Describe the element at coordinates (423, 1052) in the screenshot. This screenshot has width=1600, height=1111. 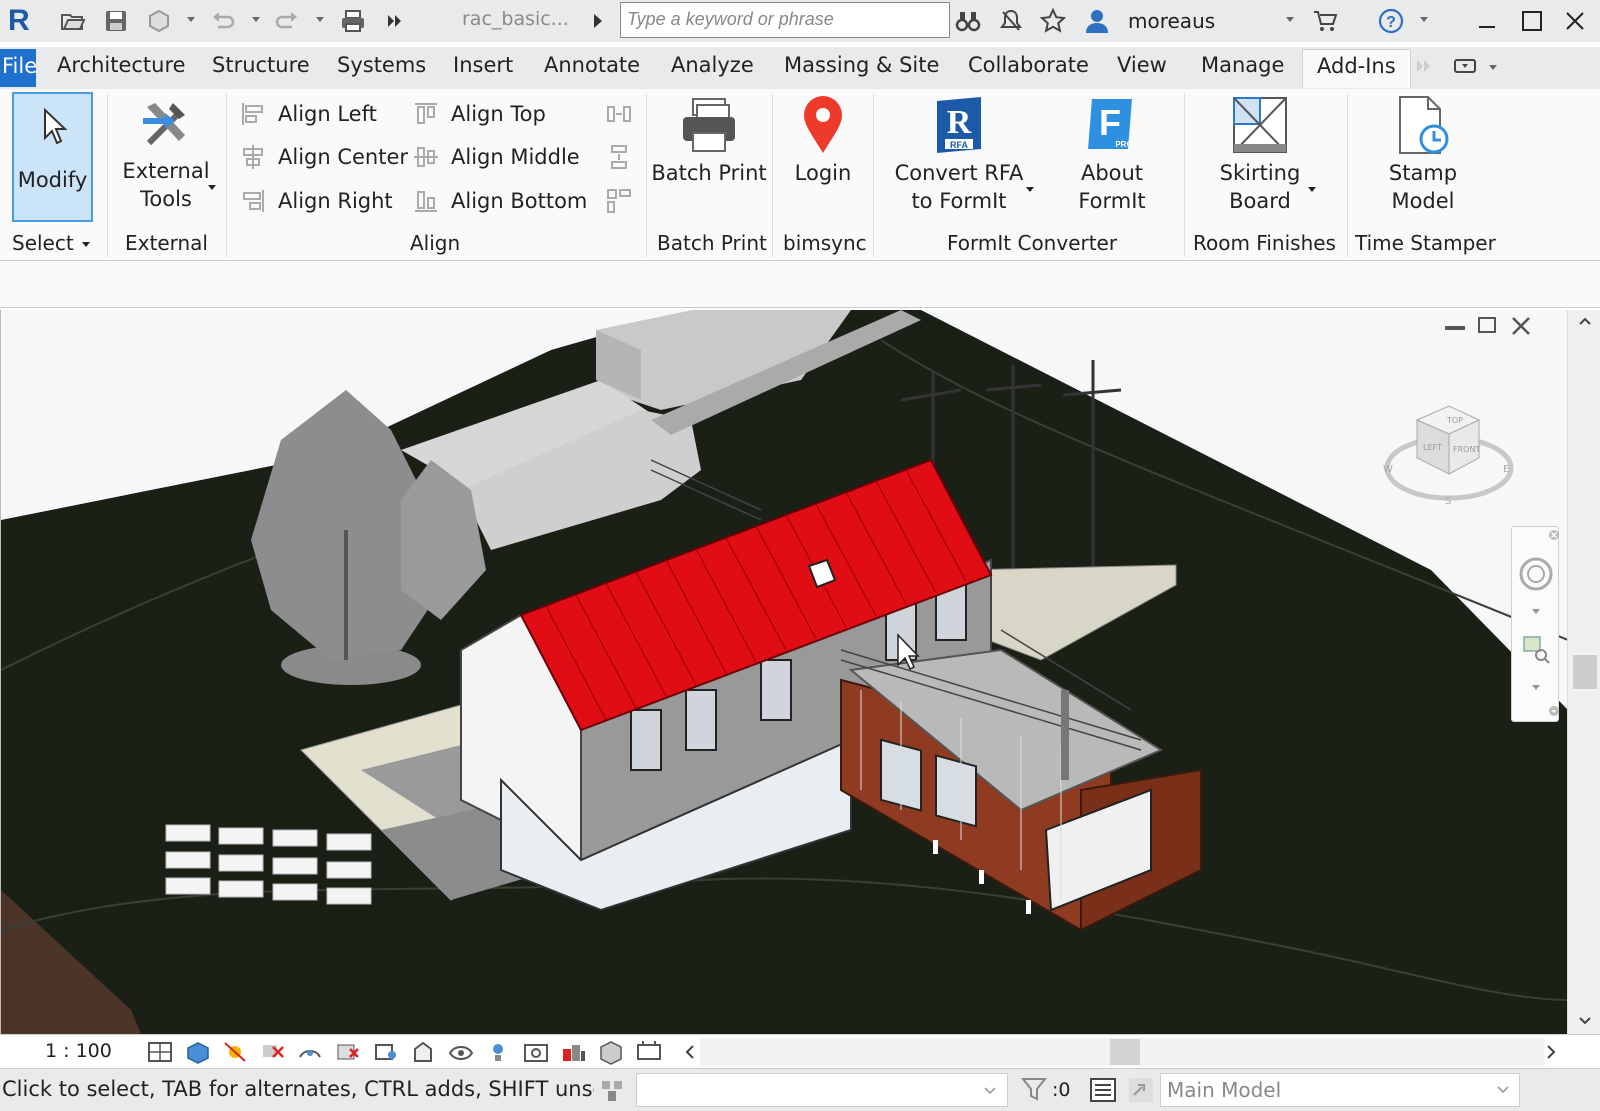
I see `unlock-view-icon` at that location.